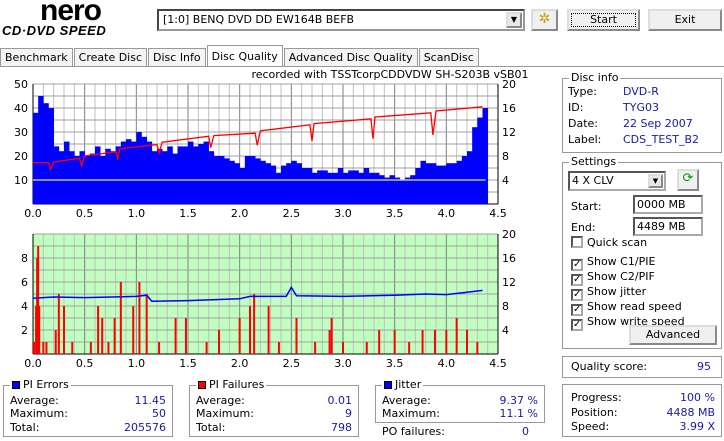 Image resolution: width=724 pixels, height=441 pixels. What do you see at coordinates (608, 293) in the screenshot?
I see `checkbox-show-jitter: ✓ Show jitter` at bounding box center [608, 293].